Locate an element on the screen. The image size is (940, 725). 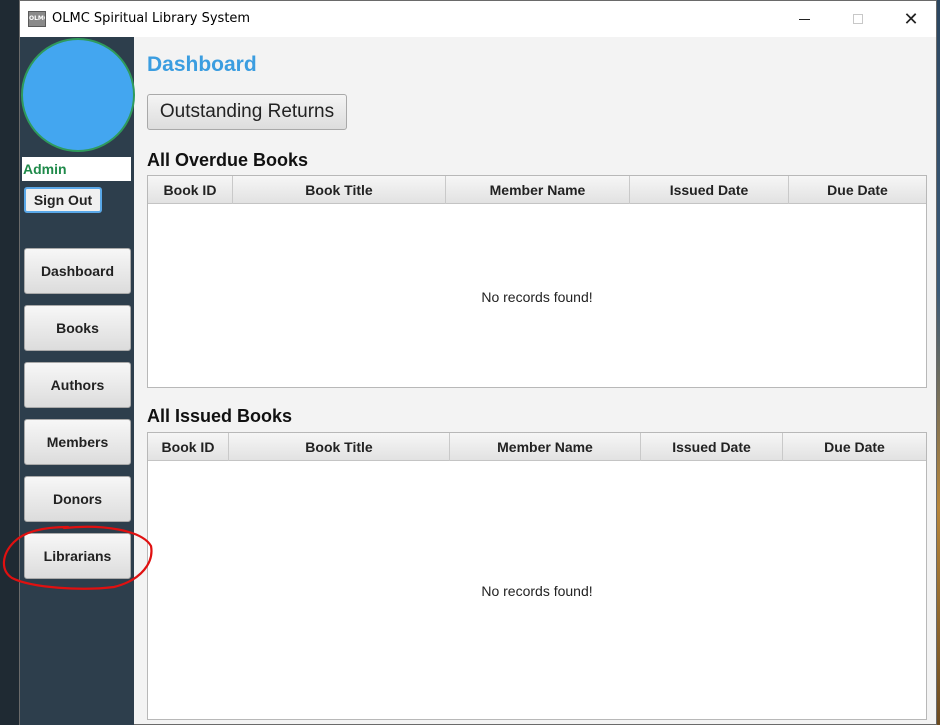
nav-donors-button: Donors is located at coordinates (77, 499).